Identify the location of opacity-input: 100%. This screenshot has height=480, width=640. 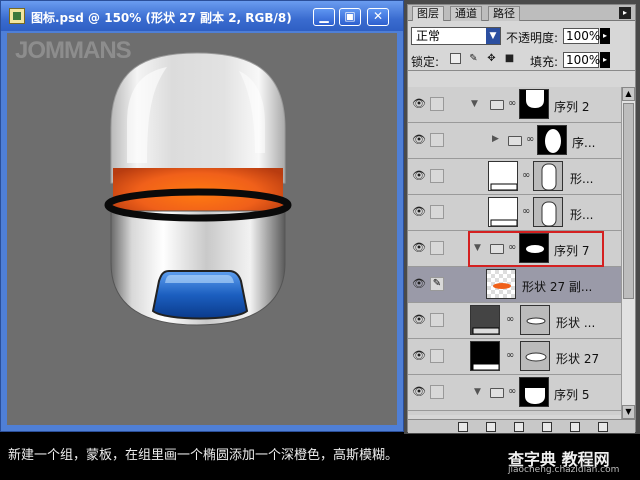
(581, 36).